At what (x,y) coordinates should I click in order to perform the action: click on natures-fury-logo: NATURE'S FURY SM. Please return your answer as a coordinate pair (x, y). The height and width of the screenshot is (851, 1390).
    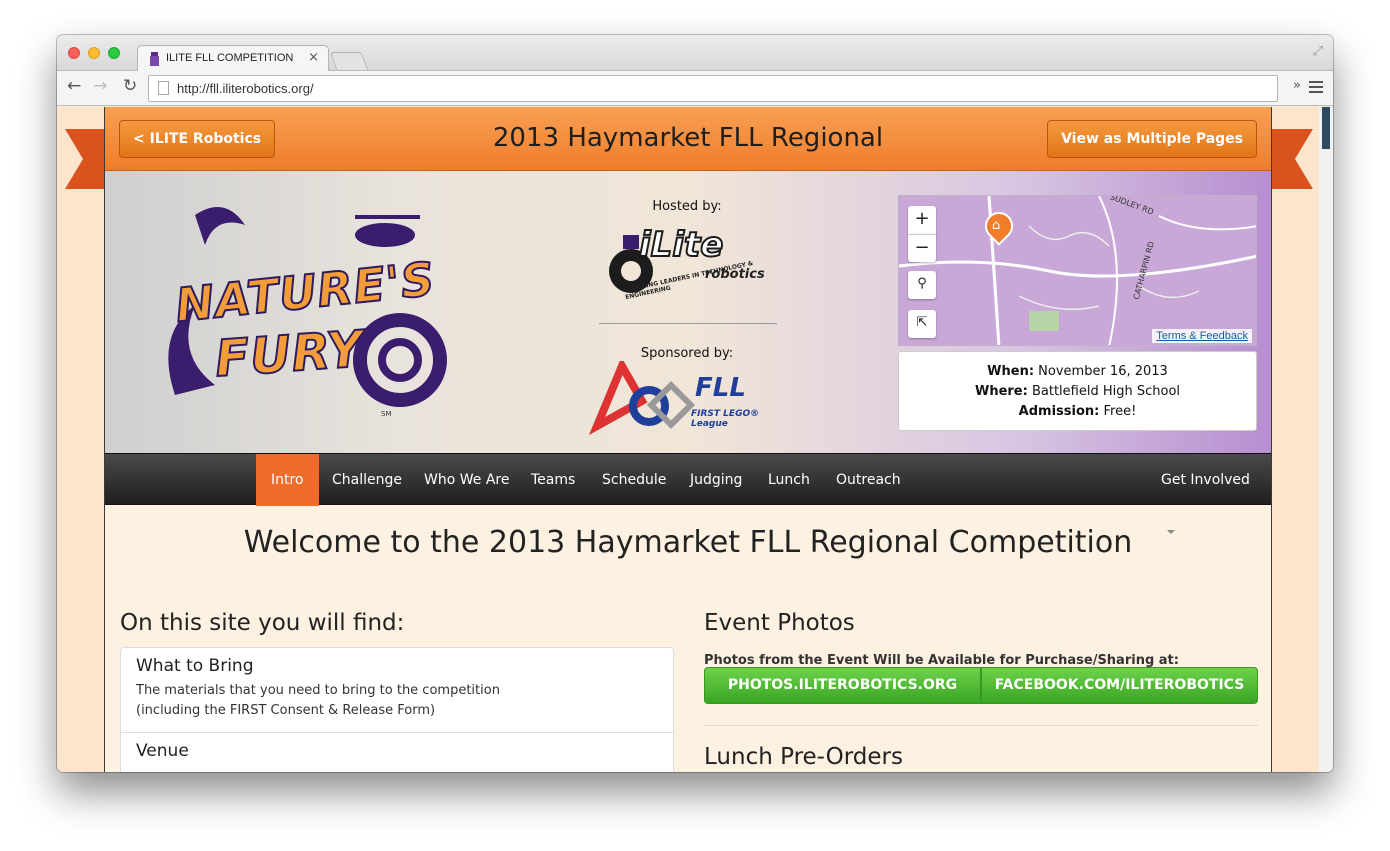
    Looking at the image, I should click on (305, 312).